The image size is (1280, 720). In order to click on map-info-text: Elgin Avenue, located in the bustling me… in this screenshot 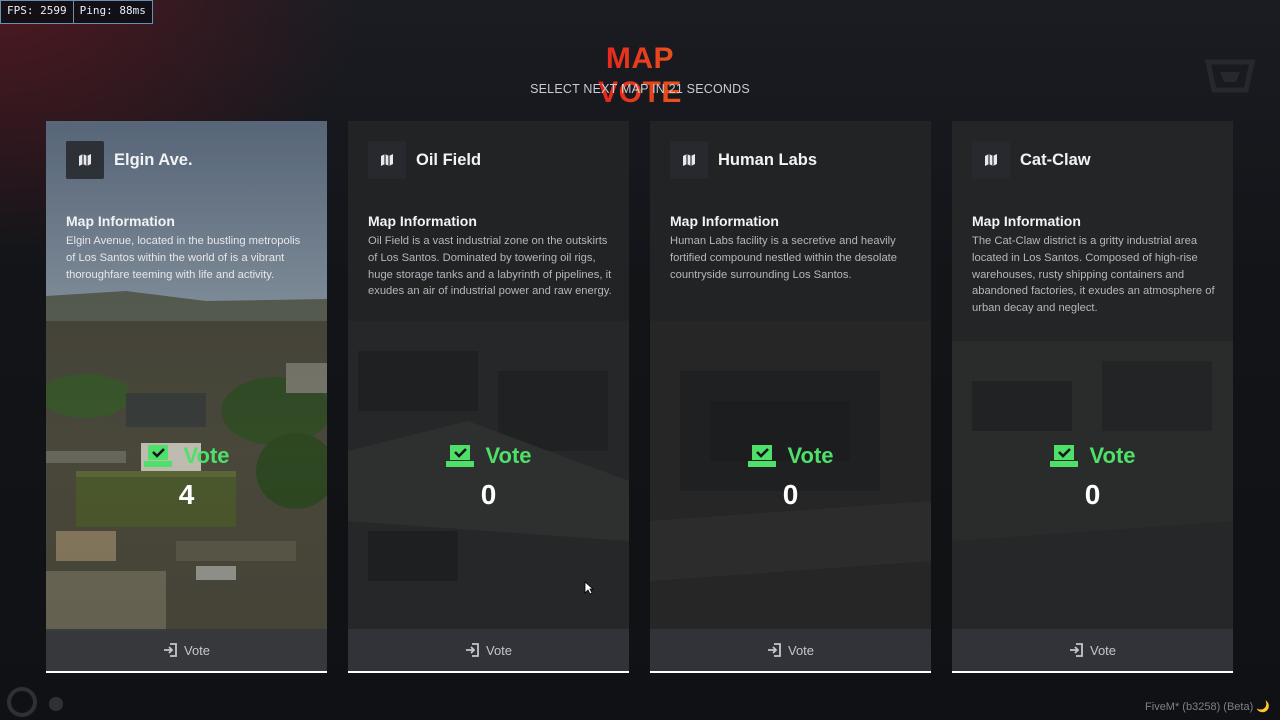, I will do `click(183, 258)`.